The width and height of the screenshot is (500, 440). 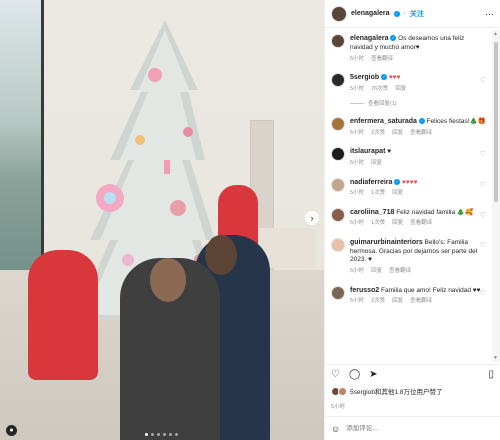 I want to click on comment-username: itslaurapat, so click(x=367, y=151).